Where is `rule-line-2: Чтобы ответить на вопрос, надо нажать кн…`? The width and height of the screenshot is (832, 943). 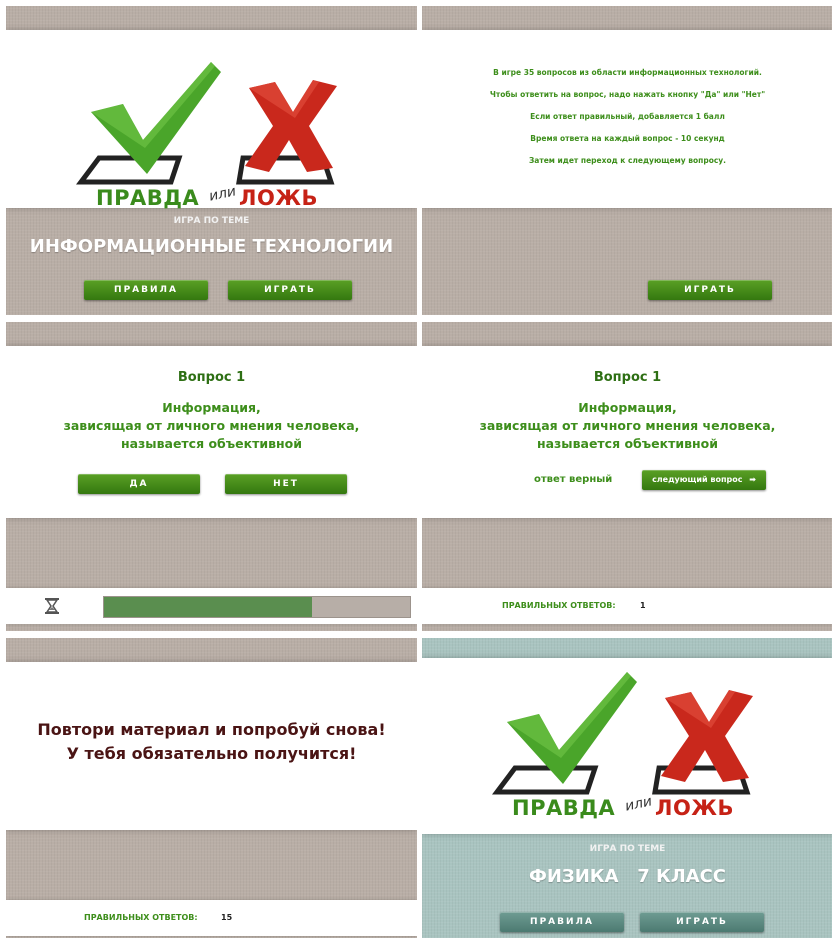
rule-line-2: Чтобы ответить на вопрос, надо нажать кн… is located at coordinates (627, 94).